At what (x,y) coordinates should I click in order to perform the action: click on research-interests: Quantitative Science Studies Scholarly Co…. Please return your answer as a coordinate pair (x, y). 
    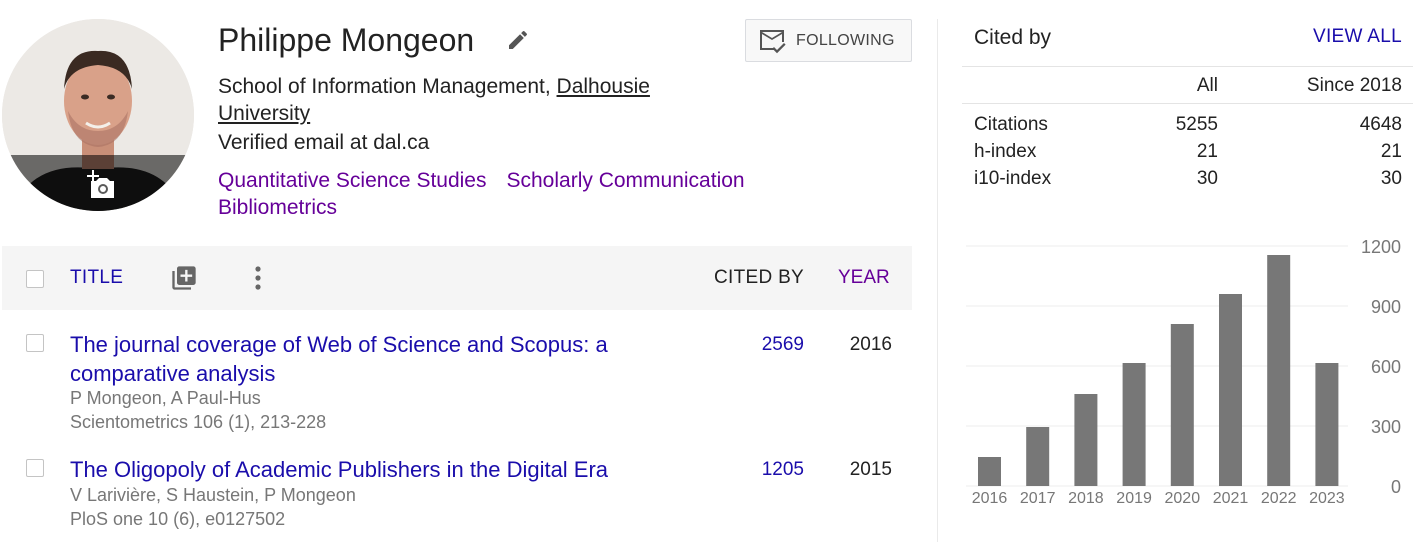
    Looking at the image, I should click on (518, 194).